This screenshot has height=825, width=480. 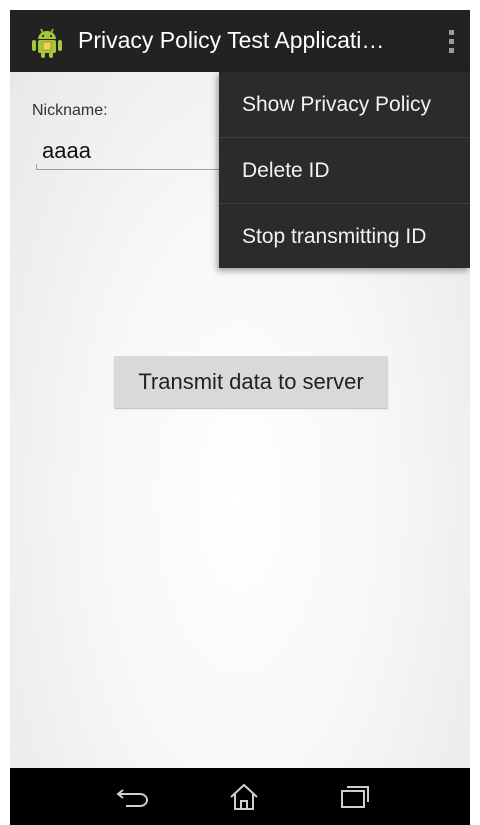 What do you see at coordinates (344, 236) in the screenshot?
I see `menu-item-stop-transmitting-id: Stop transmitting ID` at bounding box center [344, 236].